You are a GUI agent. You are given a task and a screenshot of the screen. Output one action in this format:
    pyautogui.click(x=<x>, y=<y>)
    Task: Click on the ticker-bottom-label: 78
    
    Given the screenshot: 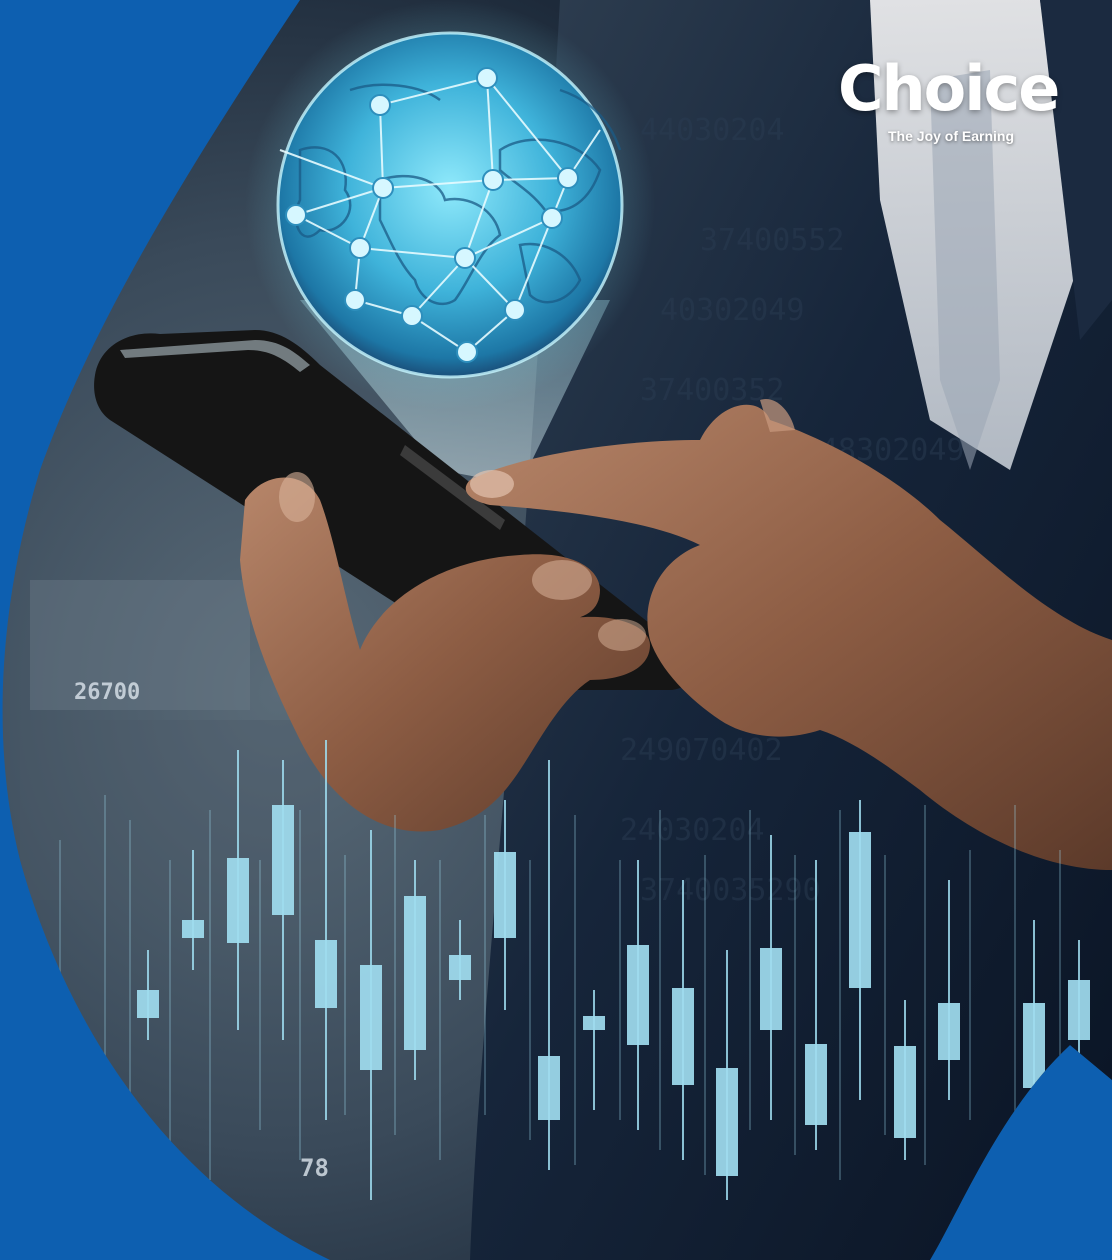 What is the action you would take?
    pyautogui.click(x=314, y=1168)
    